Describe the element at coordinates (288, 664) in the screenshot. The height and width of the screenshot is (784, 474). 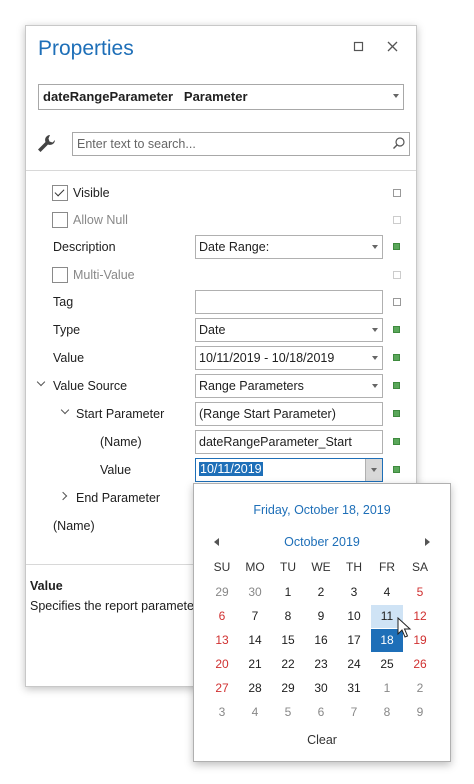
I see `calendar-day: 22` at that location.